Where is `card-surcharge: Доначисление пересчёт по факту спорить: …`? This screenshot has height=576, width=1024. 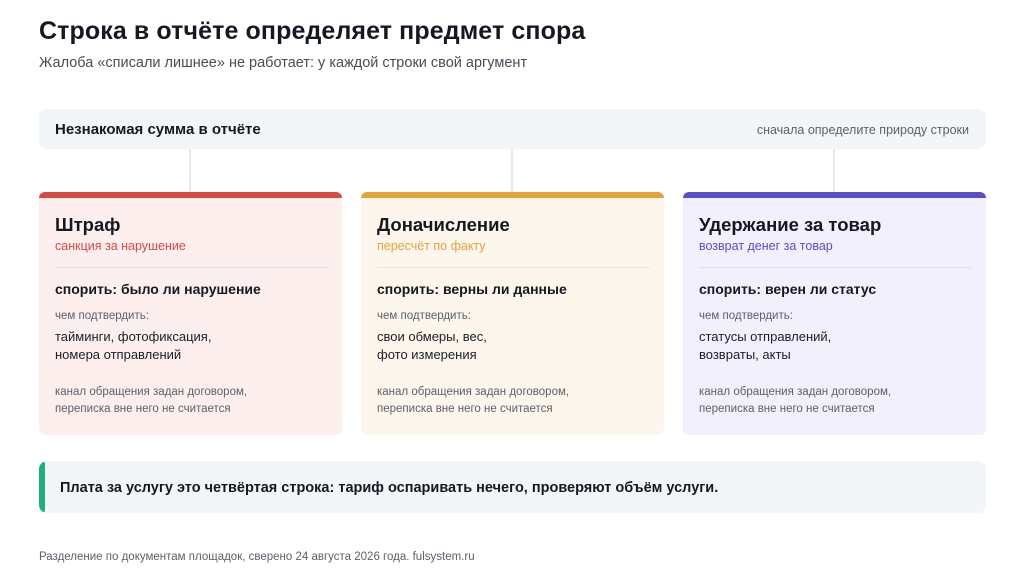 card-surcharge: Доначисление пересчёт по факту спорить: … is located at coordinates (512, 313).